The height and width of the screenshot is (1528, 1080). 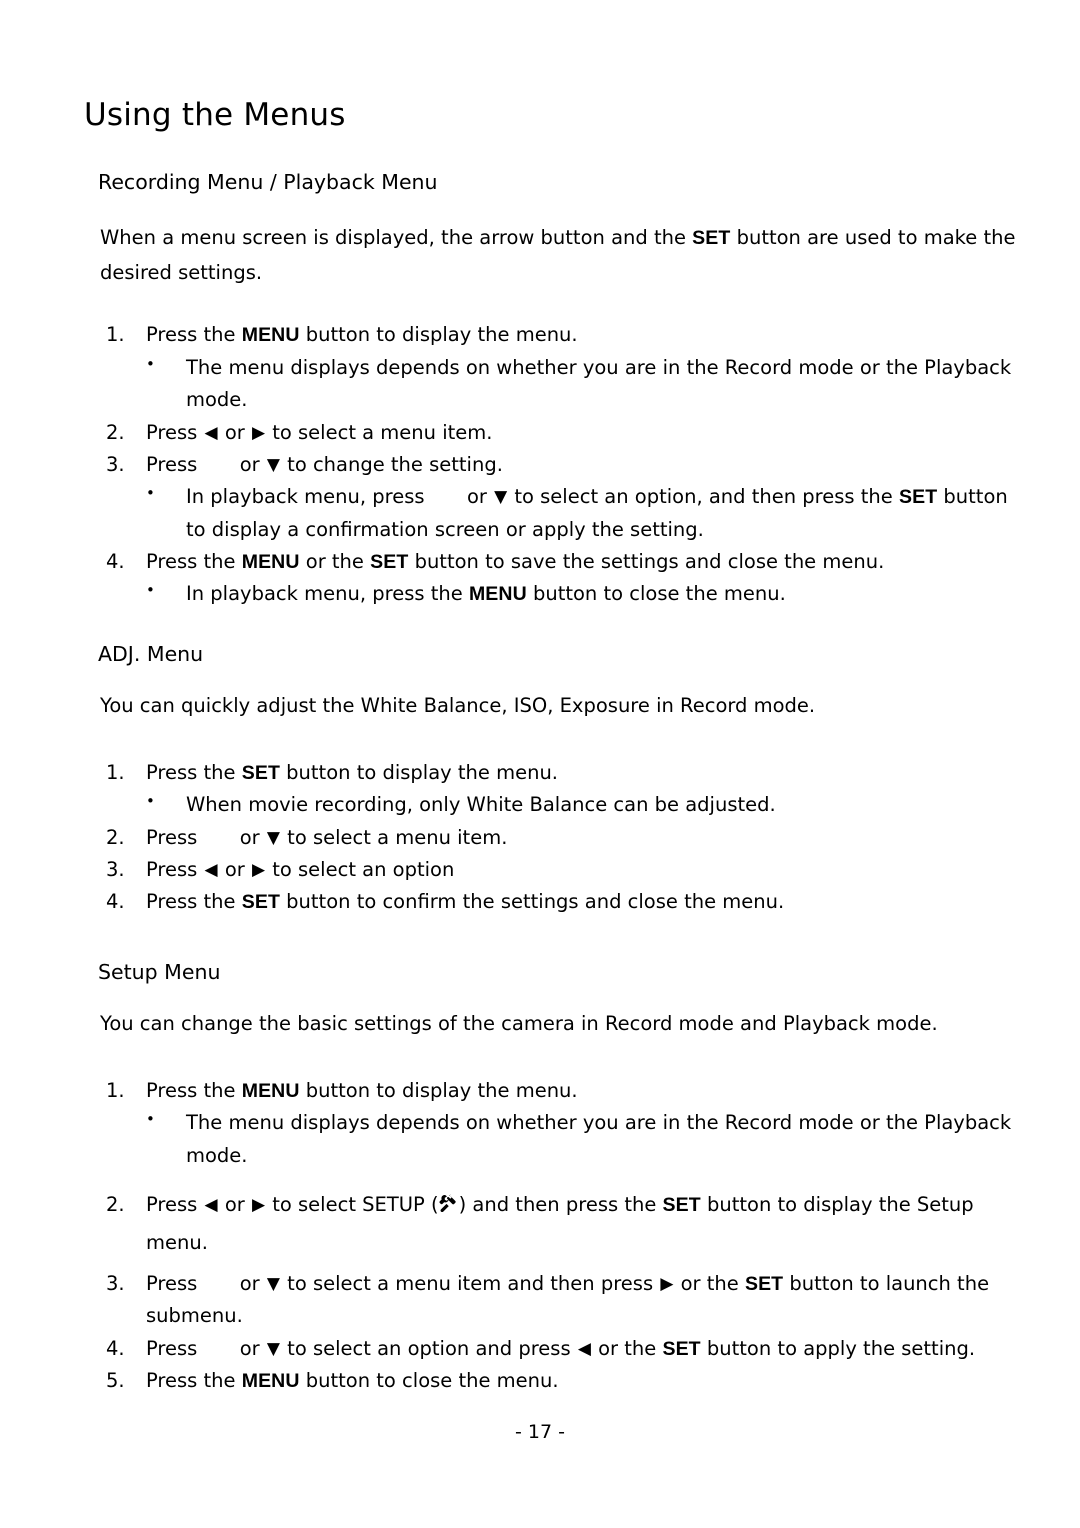 What do you see at coordinates (540, 1432) in the screenshot?
I see `page-number: - 17 -` at bounding box center [540, 1432].